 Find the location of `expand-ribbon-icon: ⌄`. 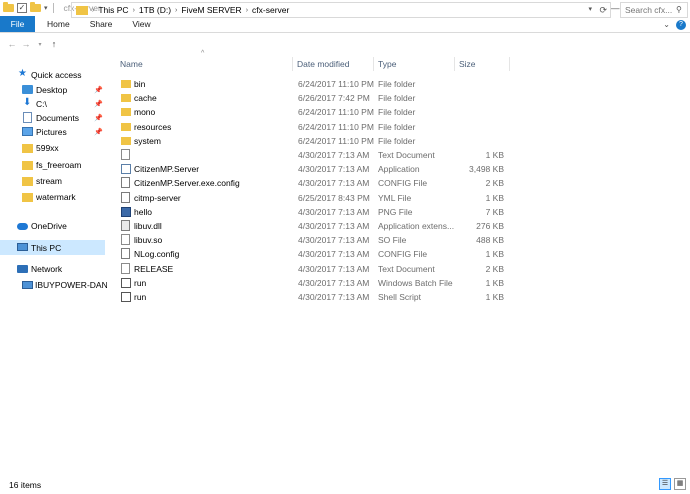

expand-ribbon-icon: ⌄ is located at coordinates (666, 24).